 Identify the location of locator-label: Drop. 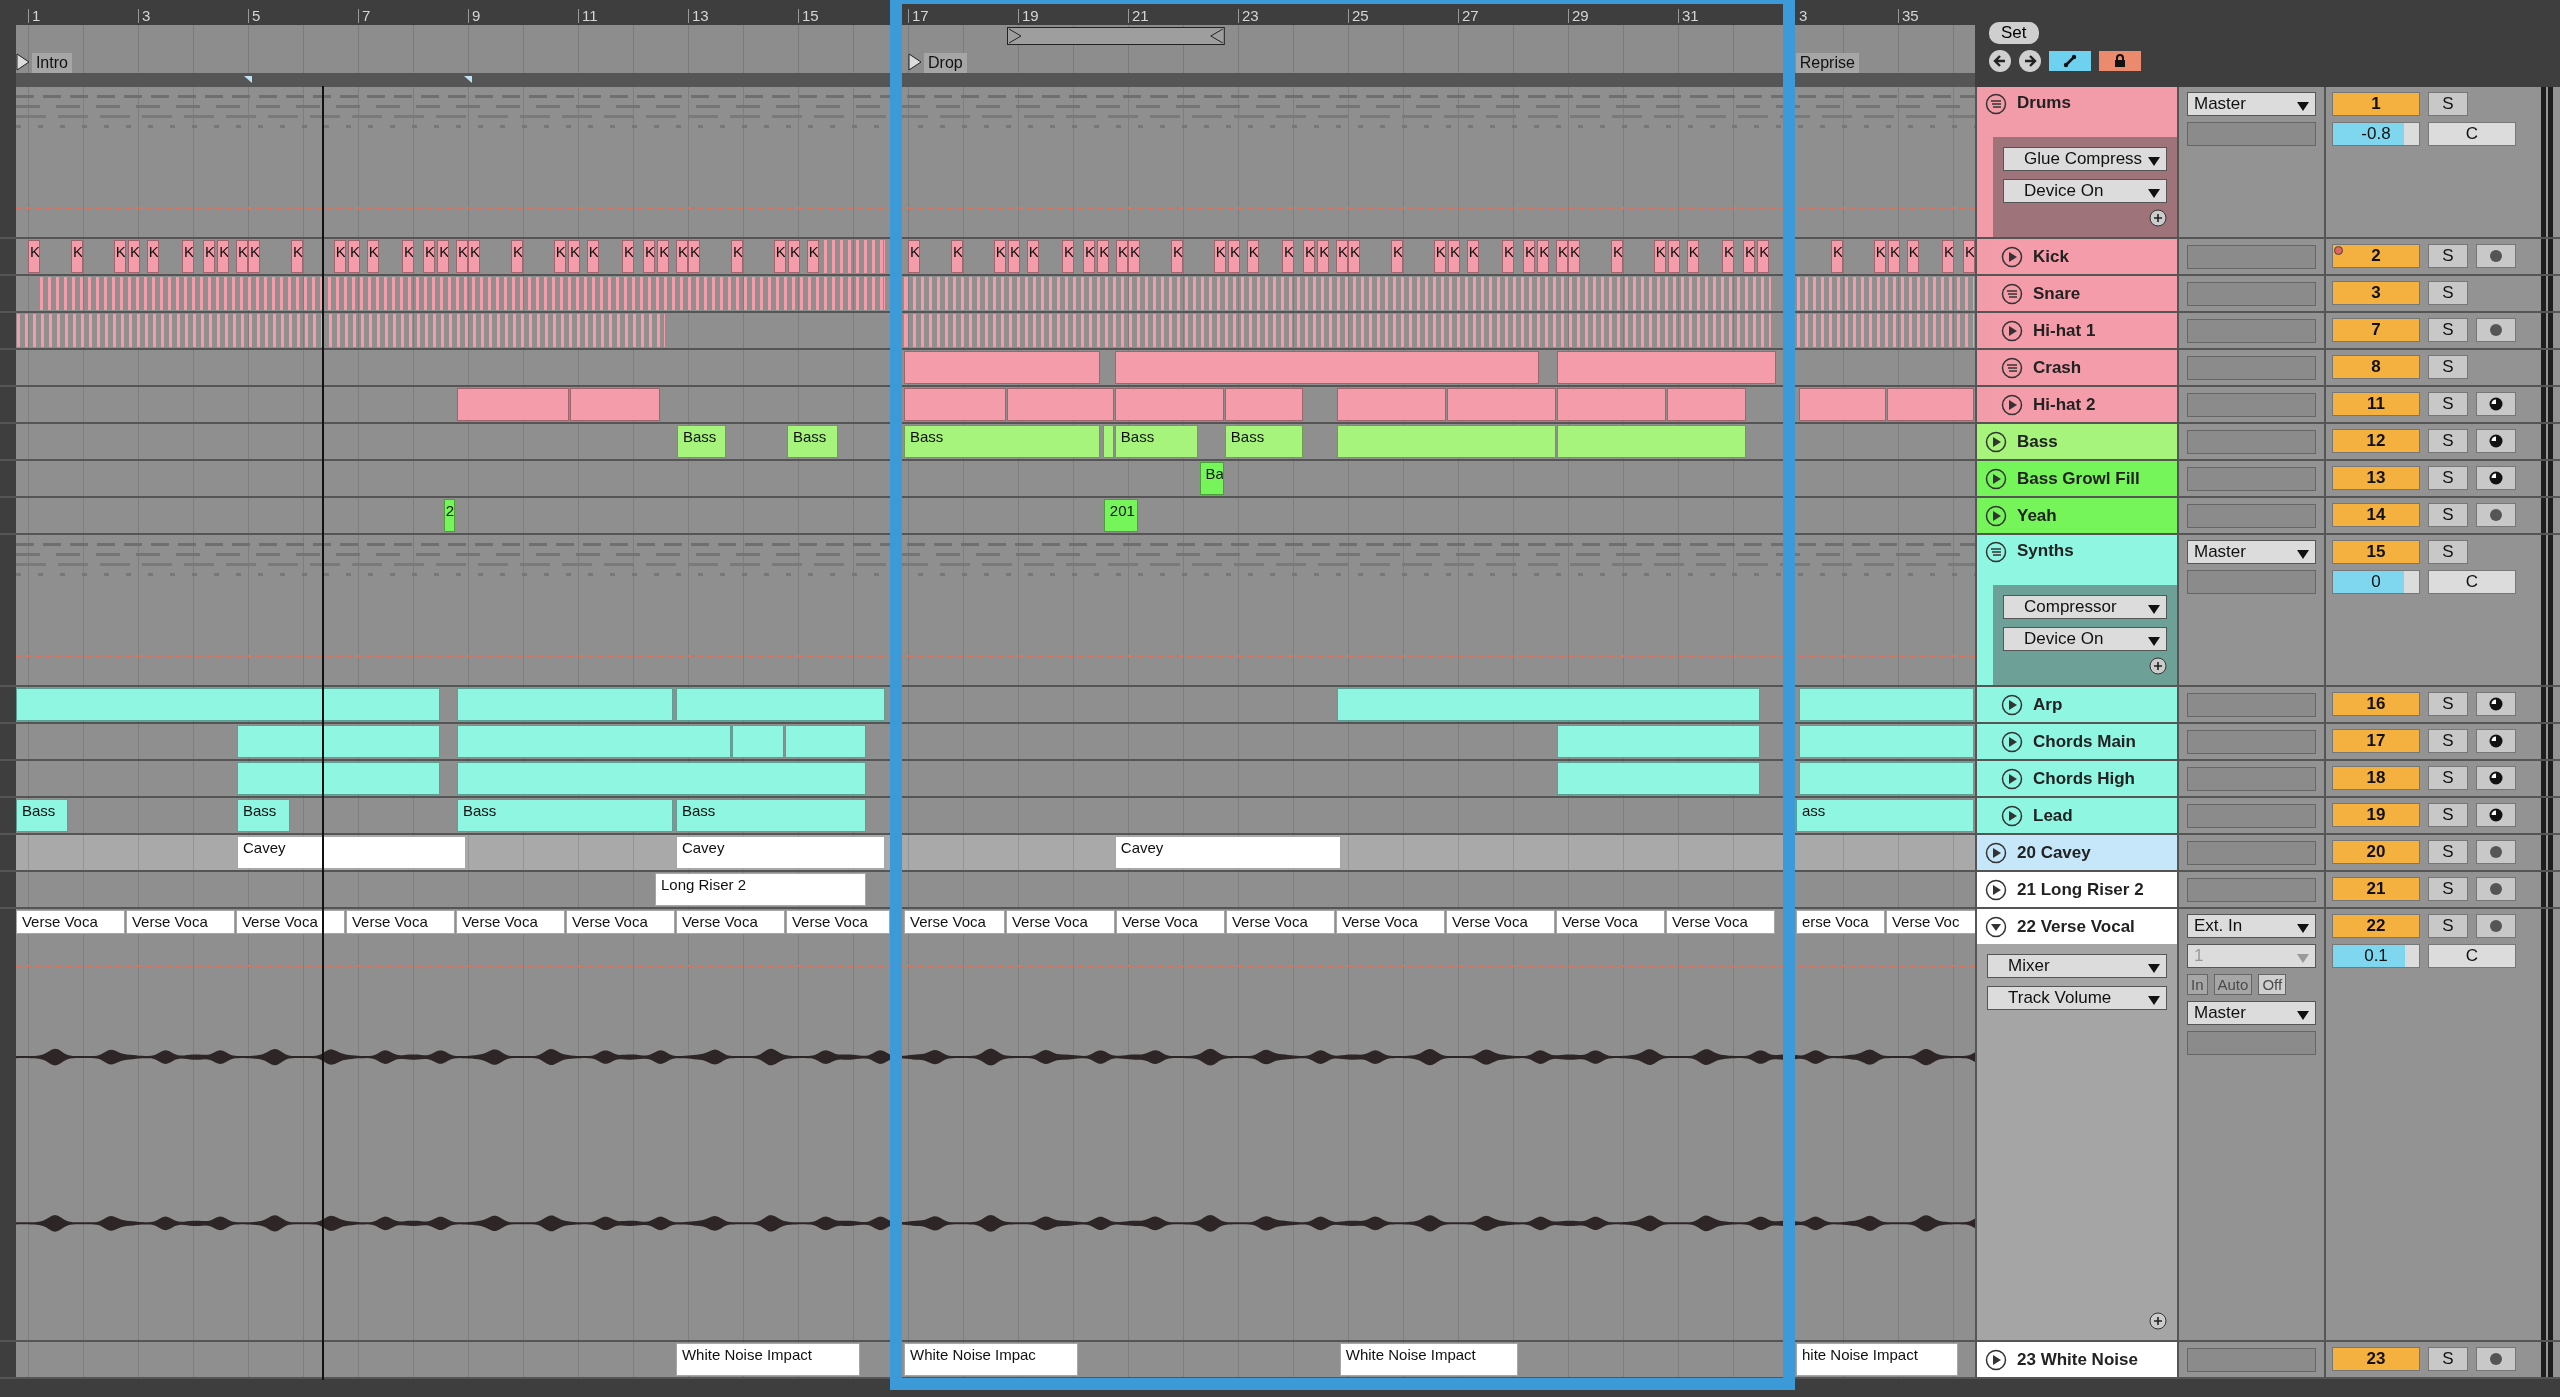
(945, 63).